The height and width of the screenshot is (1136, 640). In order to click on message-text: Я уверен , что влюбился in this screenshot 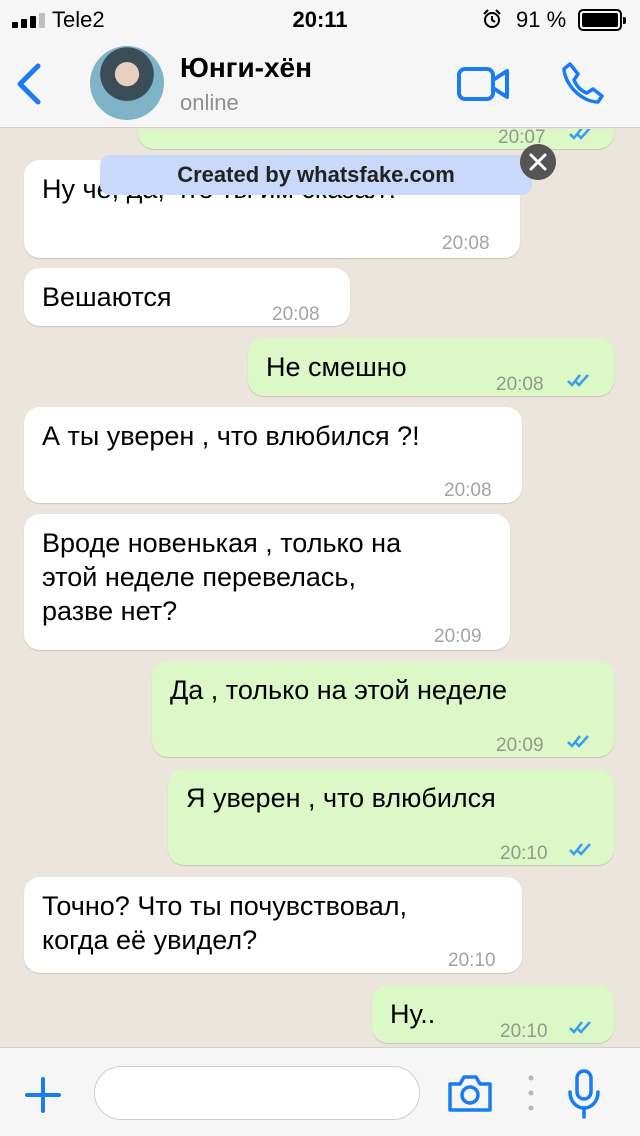, I will do `click(341, 798)`.